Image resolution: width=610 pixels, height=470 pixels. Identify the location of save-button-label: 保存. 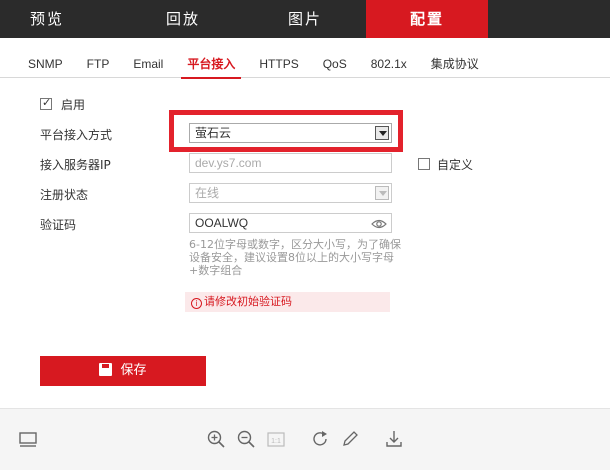
(133, 370).